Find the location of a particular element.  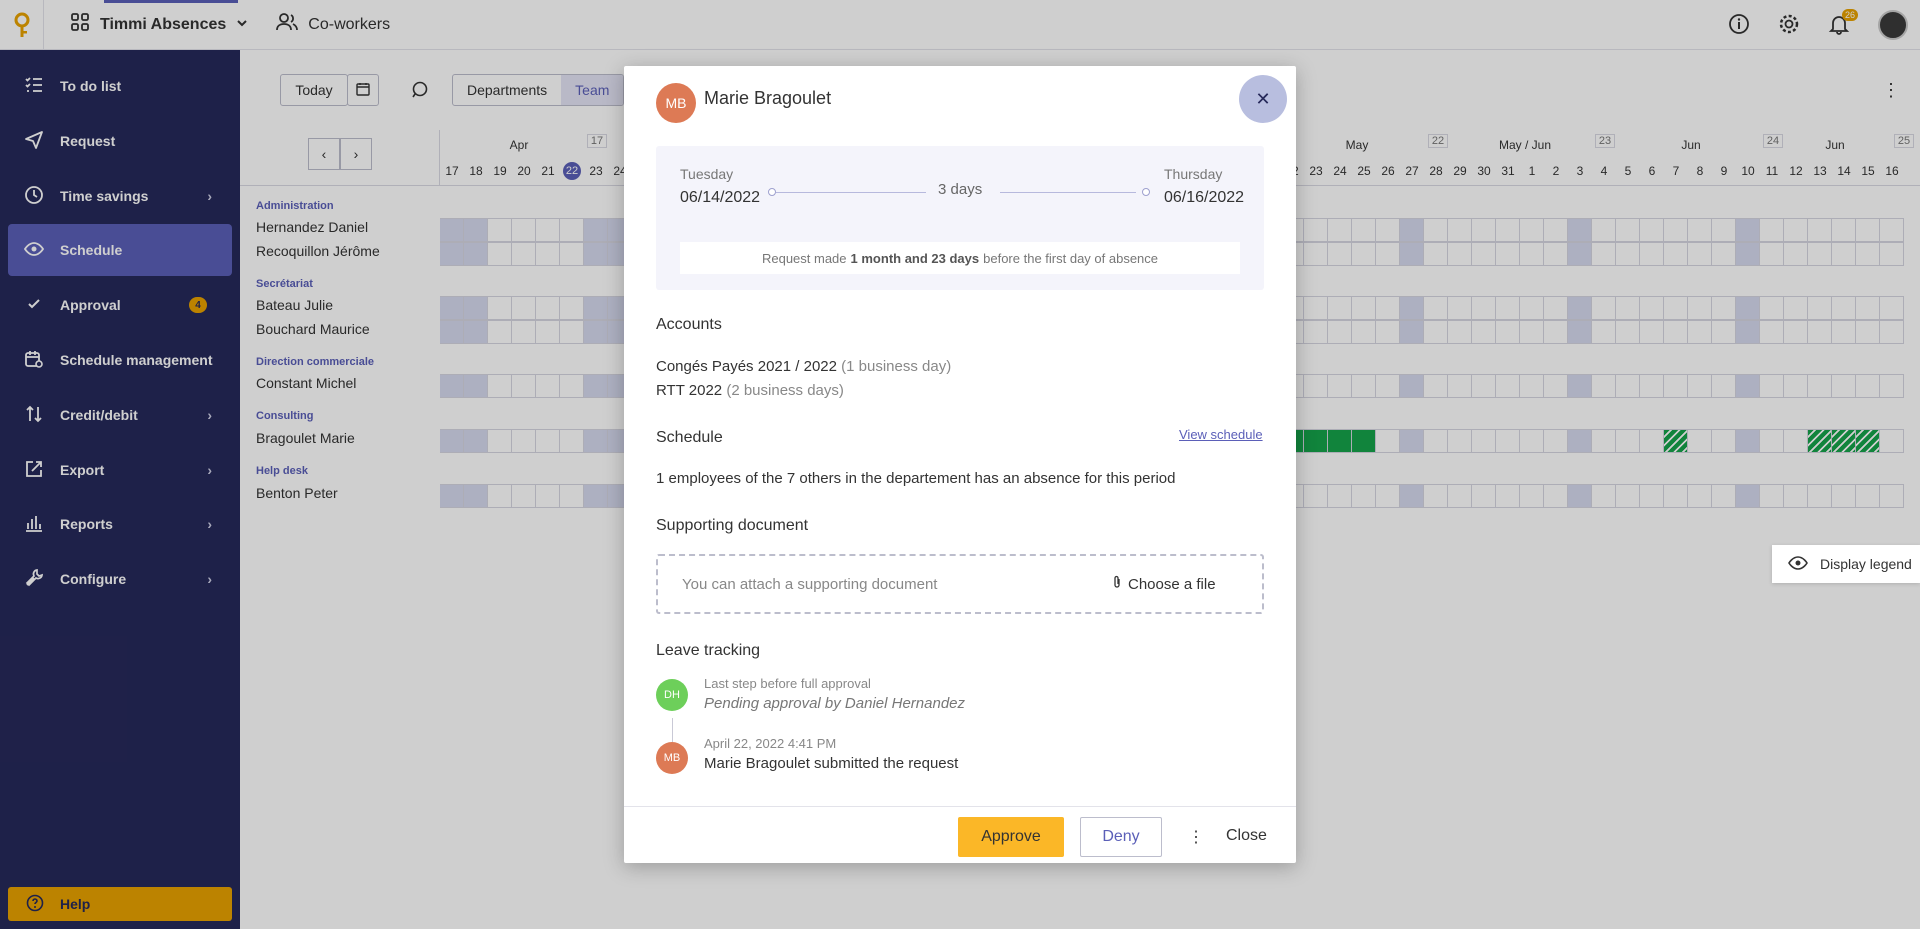

start-date: 06/14/2022 is located at coordinates (720, 197).